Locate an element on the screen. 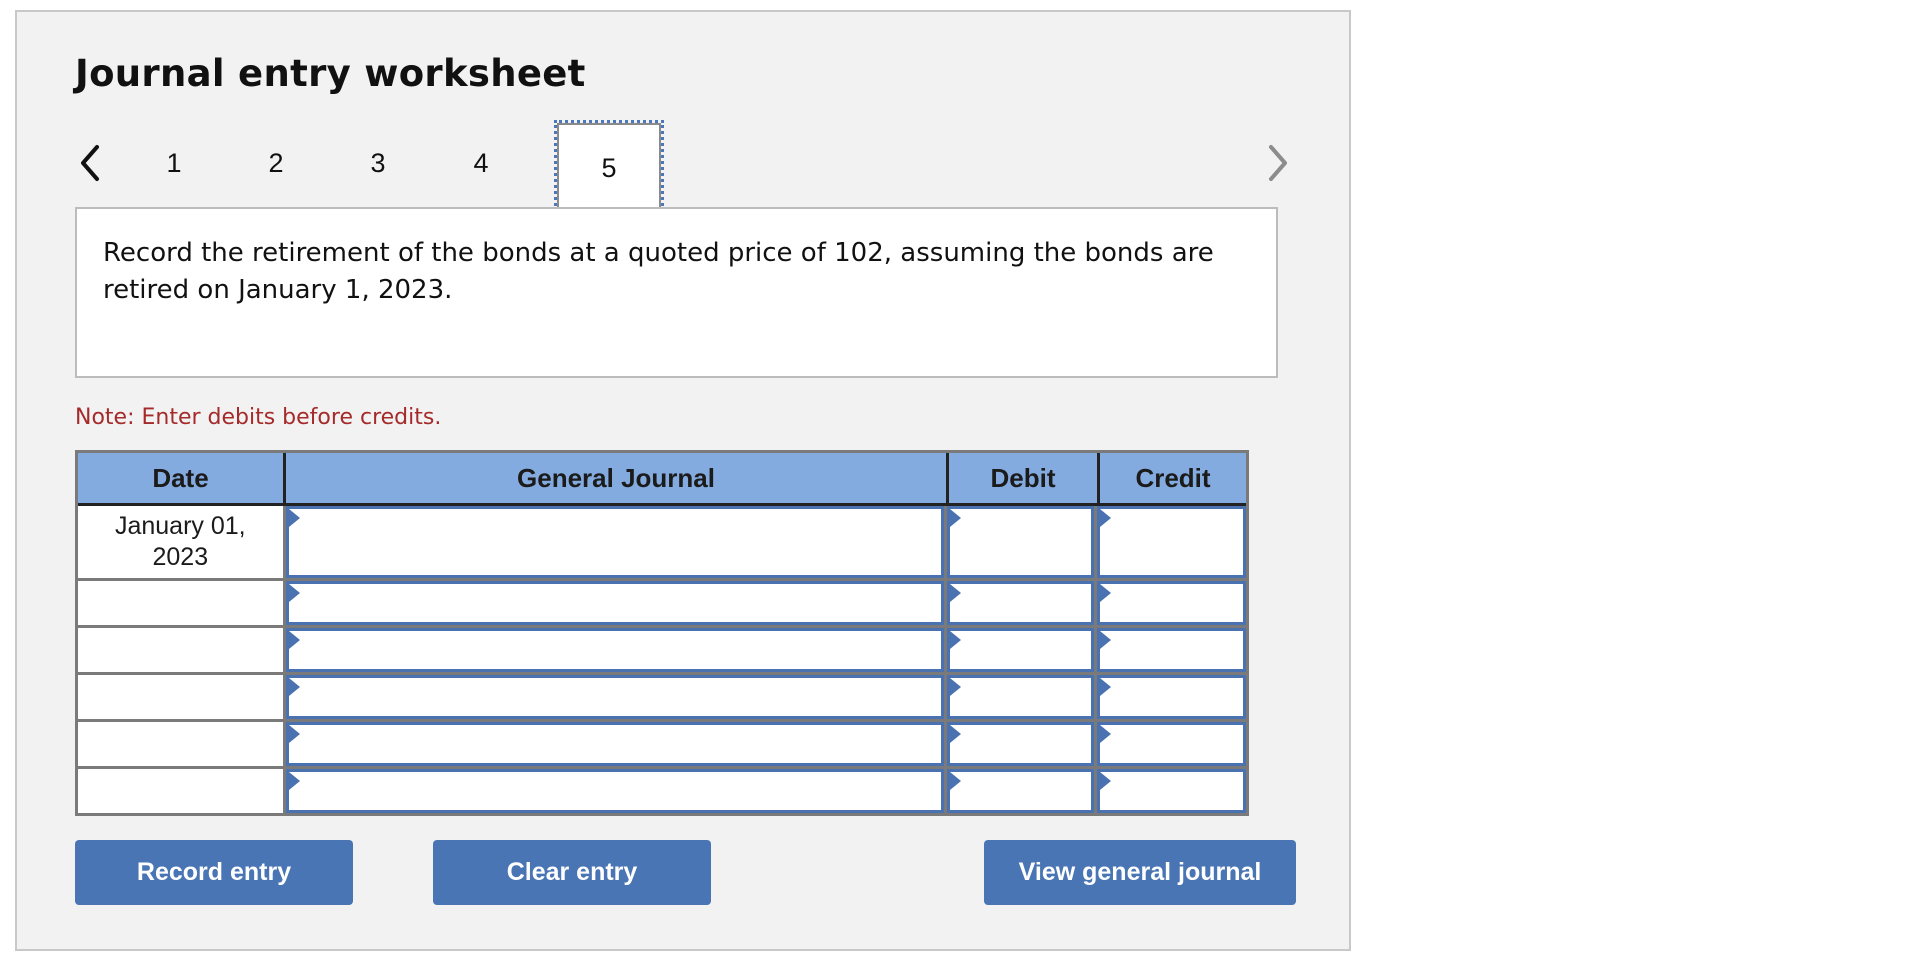  clear-entry-button: Clear entry is located at coordinates (572, 872).